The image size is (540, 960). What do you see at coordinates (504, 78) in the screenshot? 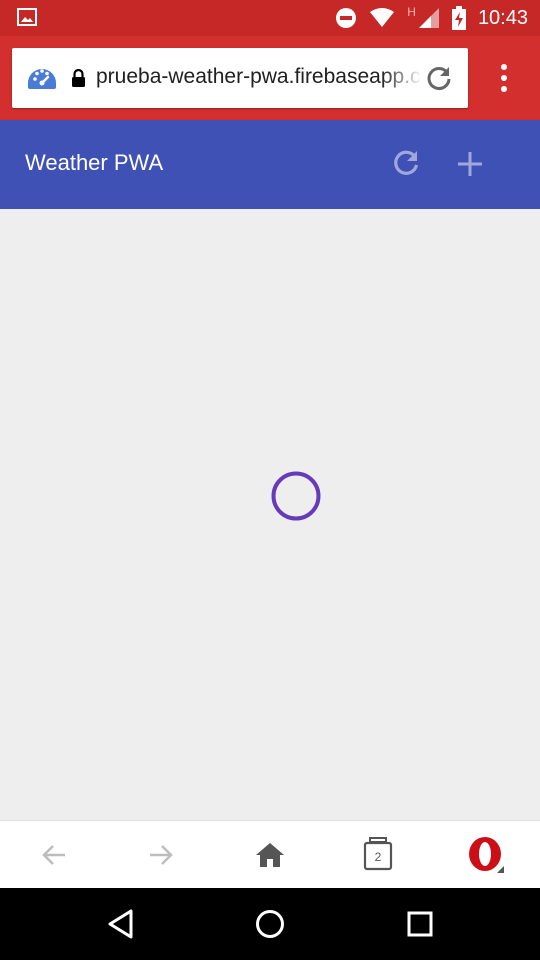
I see `overflow-menu-icon` at bounding box center [504, 78].